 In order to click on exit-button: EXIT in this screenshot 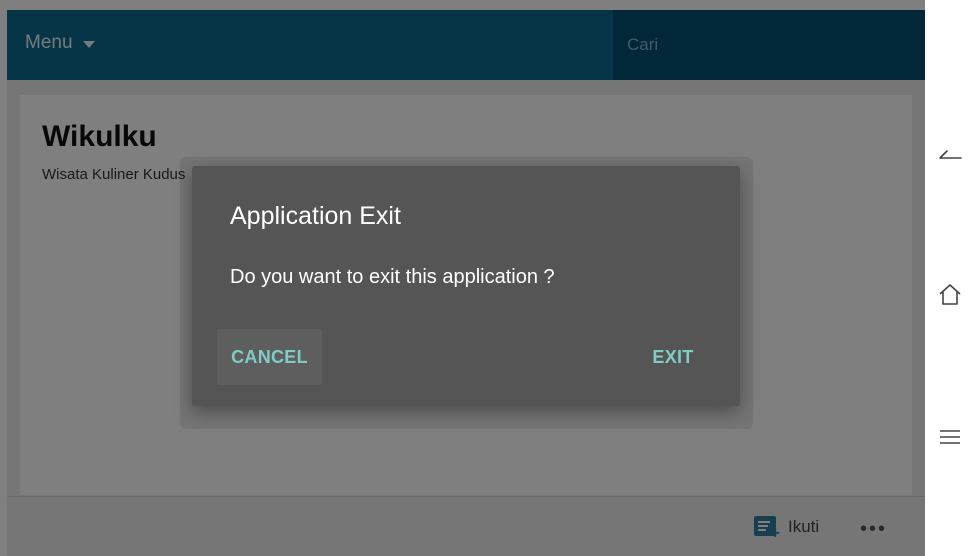, I will do `click(673, 357)`.